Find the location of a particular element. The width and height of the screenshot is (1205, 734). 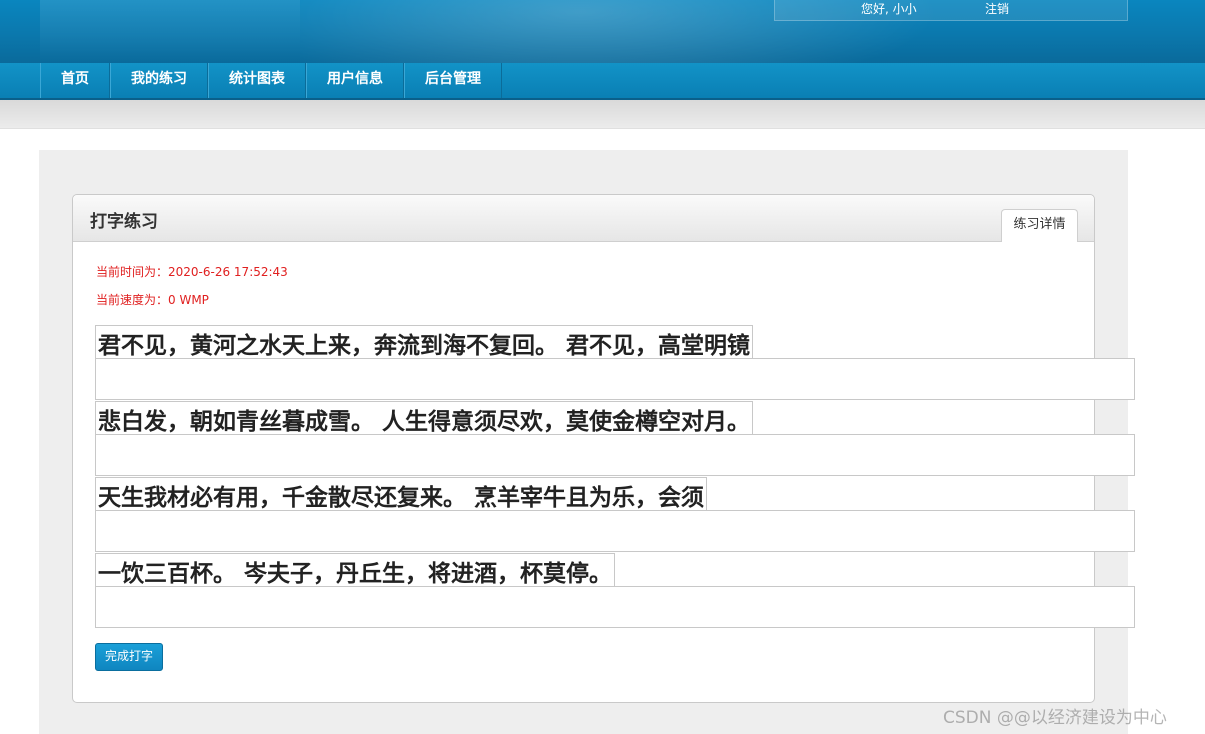

current-speed-text: 当前速度为：0 WMP is located at coordinates (152, 300).